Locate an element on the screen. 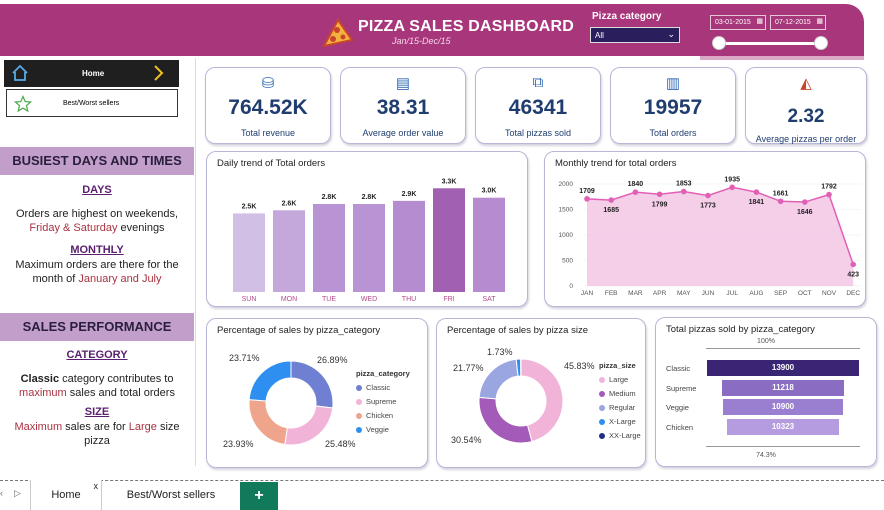 This screenshot has height=510, width=884. daily-bar-label: 3.0K is located at coordinates (489, 191).